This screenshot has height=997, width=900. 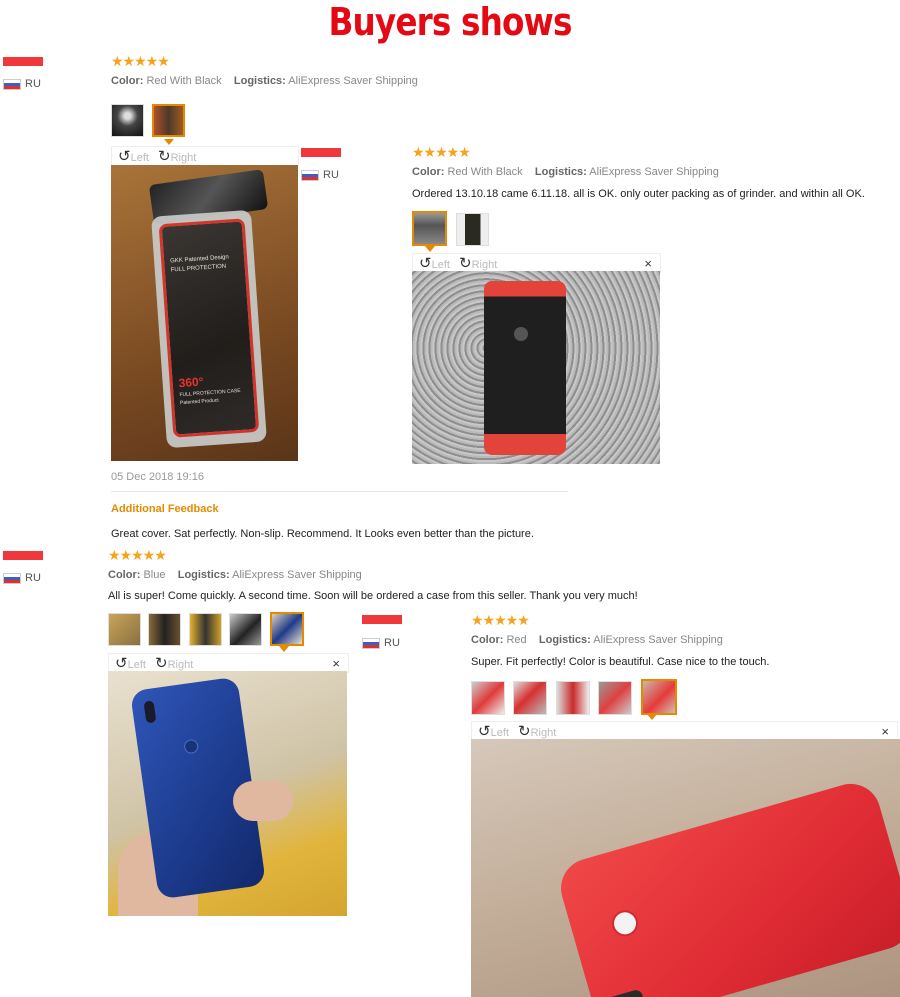 I want to click on review-date: 05 Dec 2018 19:16, so click(x=157, y=477).